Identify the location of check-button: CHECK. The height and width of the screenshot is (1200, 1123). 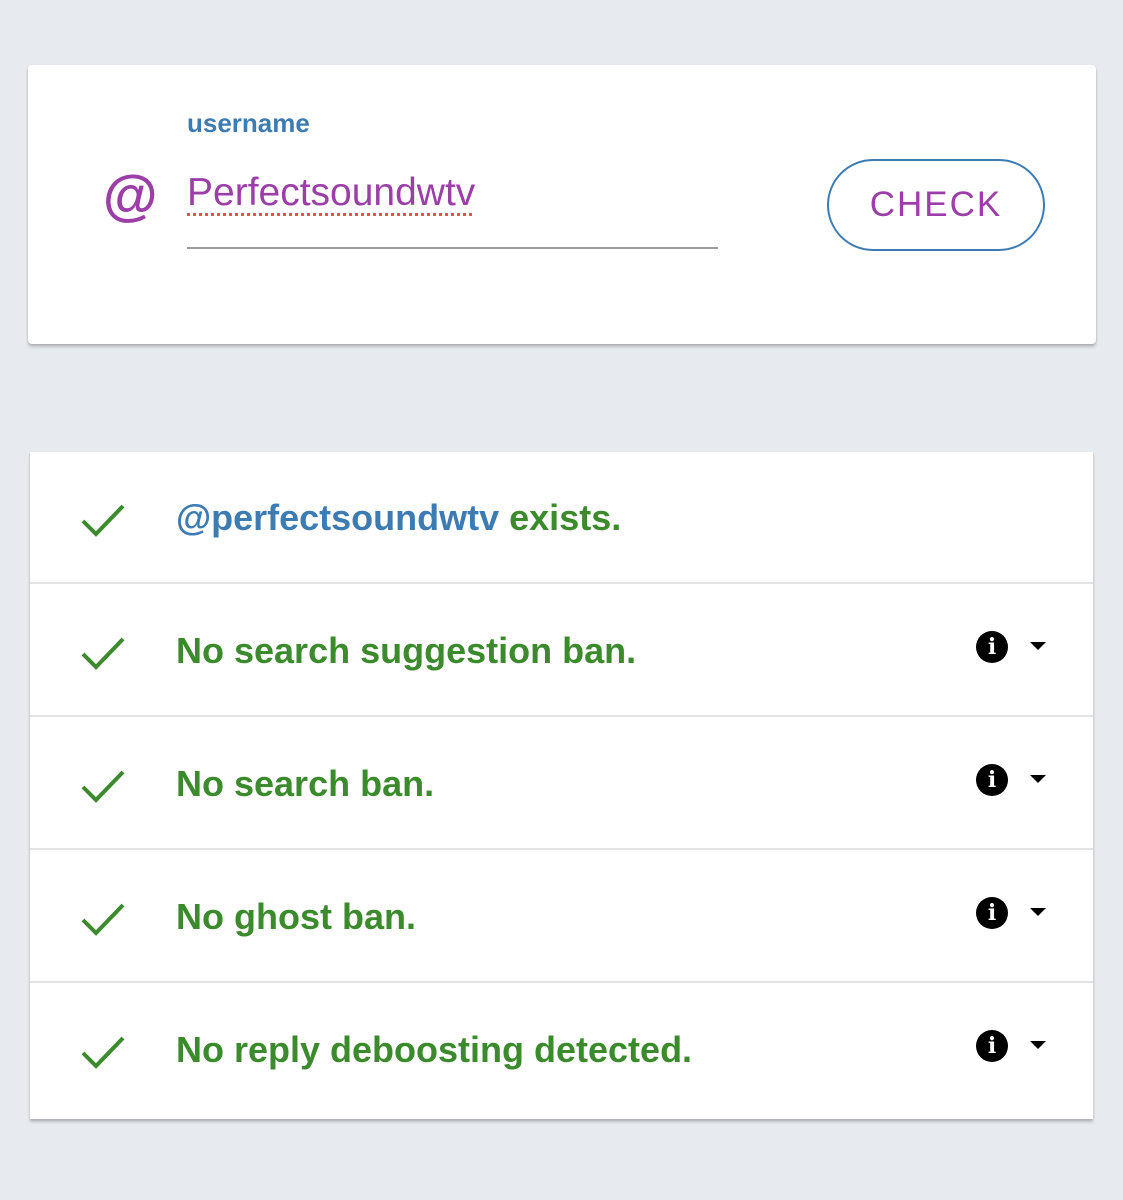
(936, 205).